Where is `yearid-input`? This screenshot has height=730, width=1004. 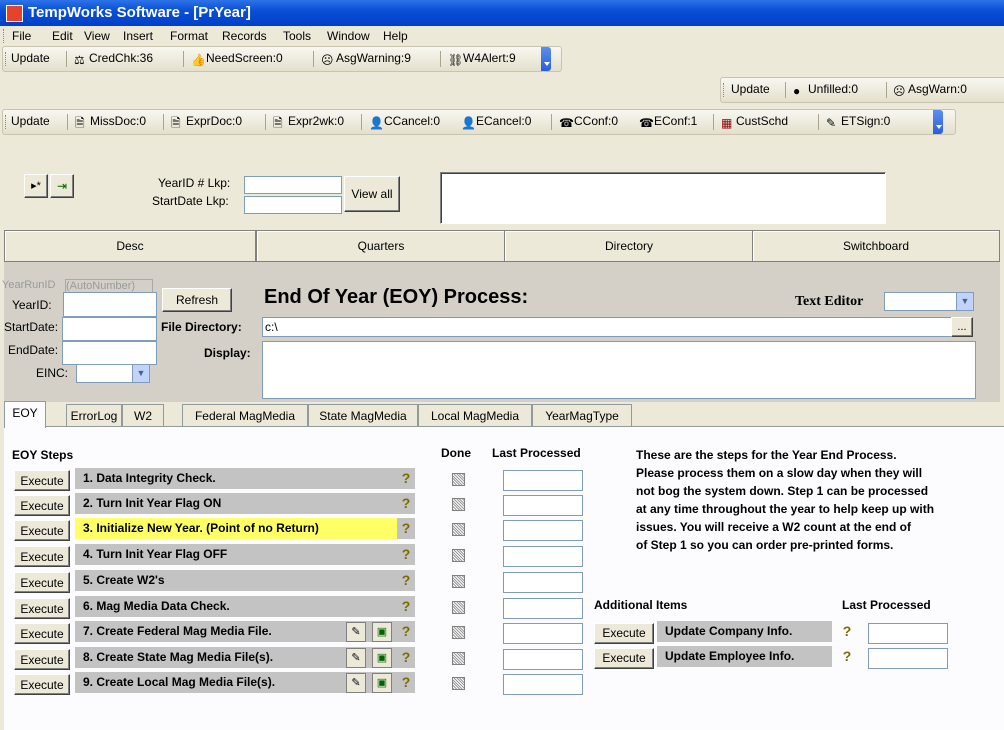 yearid-input is located at coordinates (110, 304).